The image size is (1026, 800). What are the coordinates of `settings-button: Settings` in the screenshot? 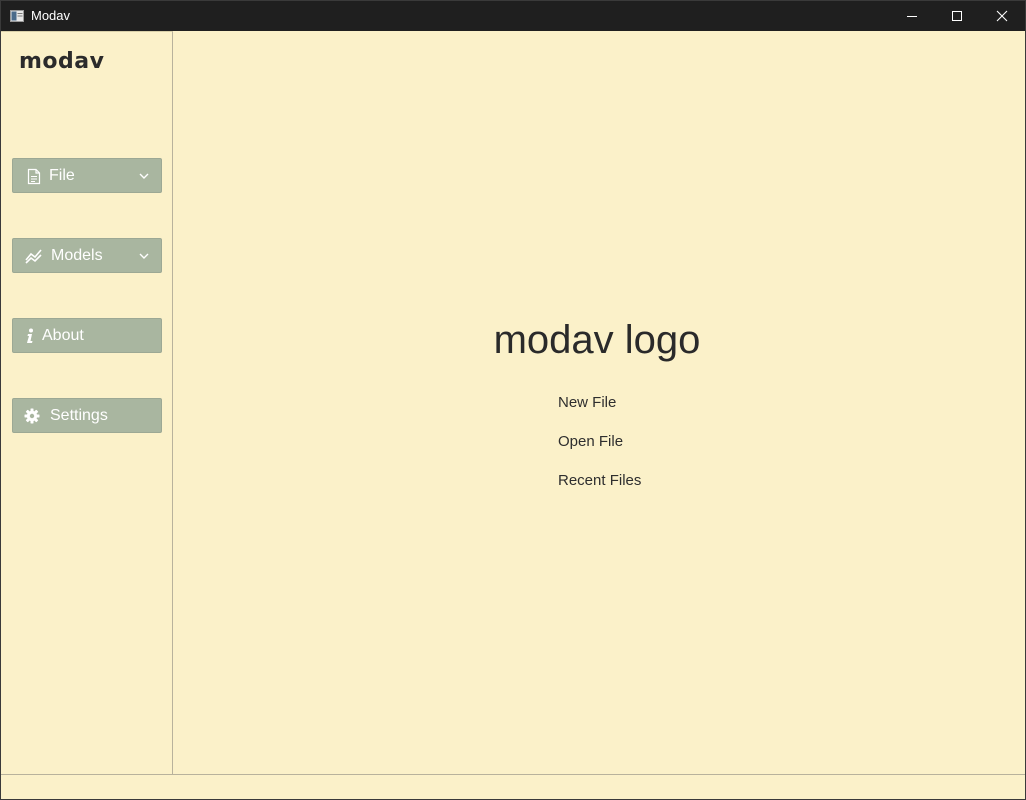 It's located at (87, 415).